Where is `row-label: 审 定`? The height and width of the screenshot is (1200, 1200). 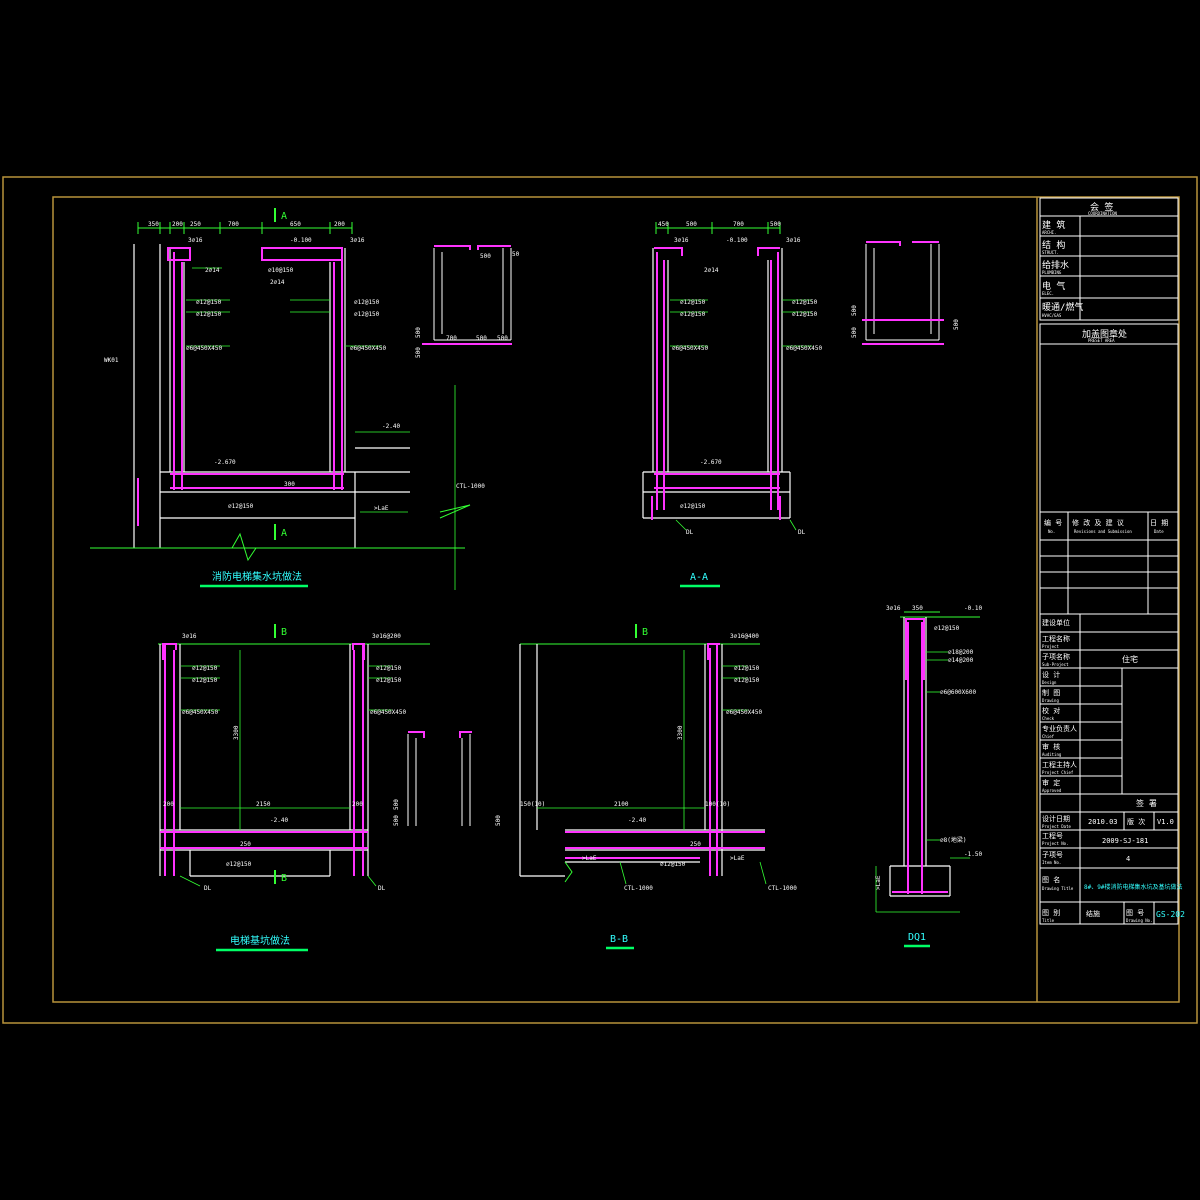 row-label: 审 定 is located at coordinates (1051, 782).